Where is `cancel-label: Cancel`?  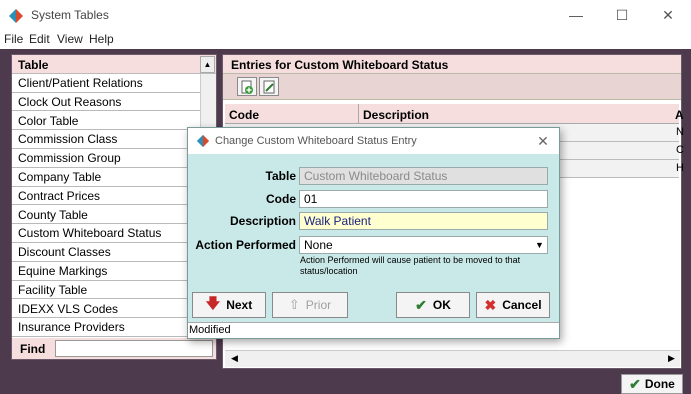 cancel-label: Cancel is located at coordinates (522, 305).